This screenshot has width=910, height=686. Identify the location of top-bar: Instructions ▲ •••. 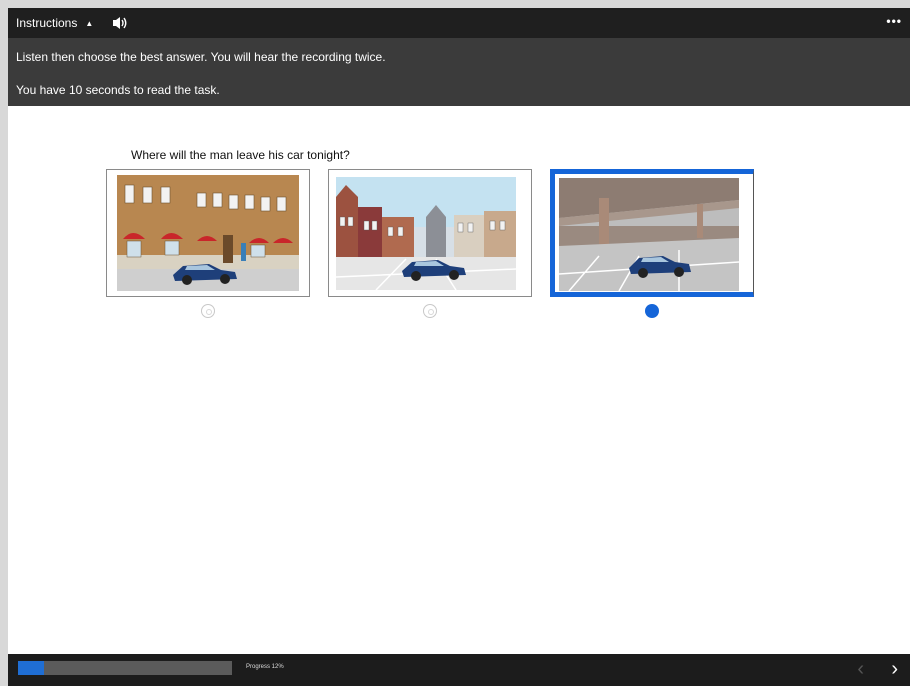
(459, 23).